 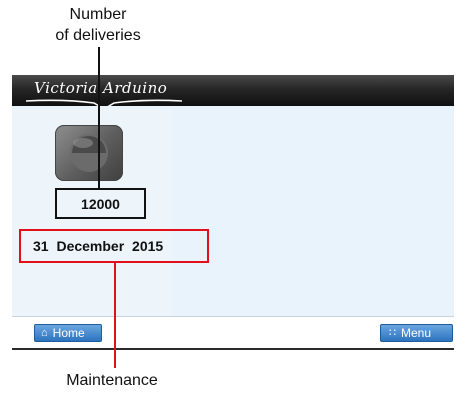 I want to click on maintenance-date: 31 December 2015, so click(x=114, y=246).